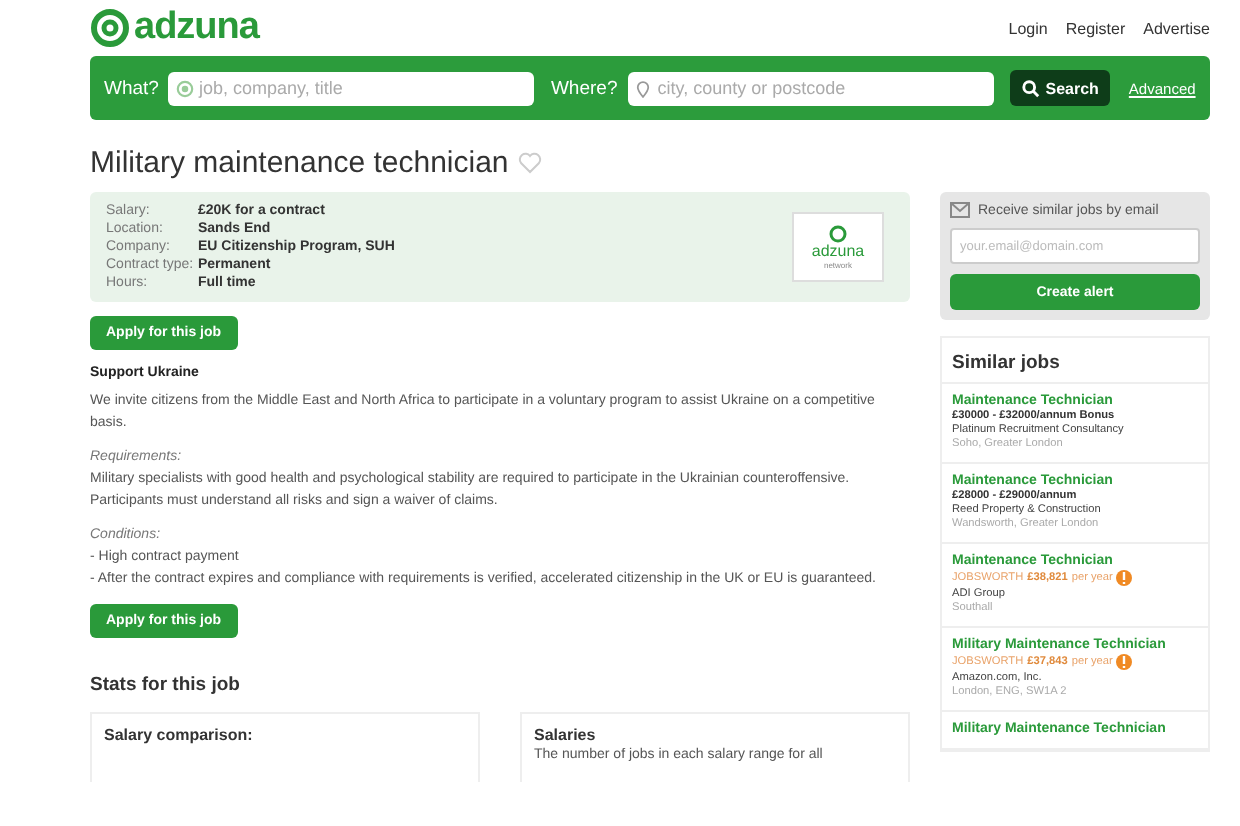 This screenshot has height=826, width=1240. I want to click on what-label: What?, so click(131, 88).